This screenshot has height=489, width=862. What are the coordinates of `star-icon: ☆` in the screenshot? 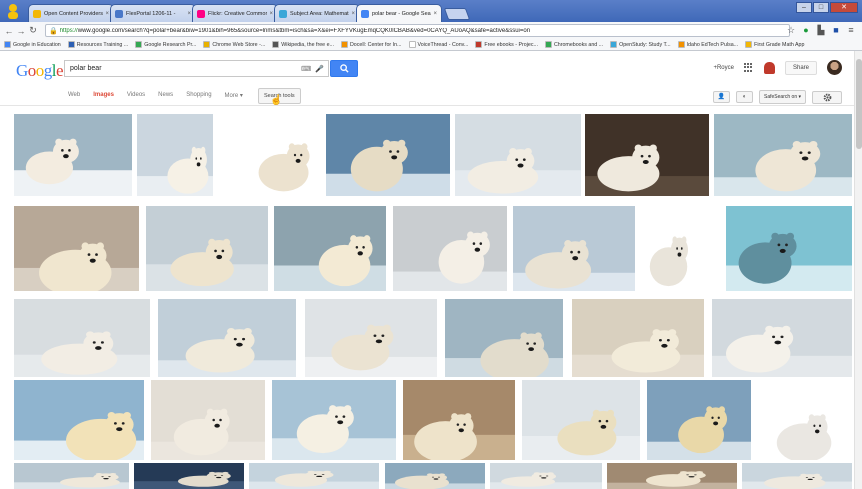 It's located at (791, 30).